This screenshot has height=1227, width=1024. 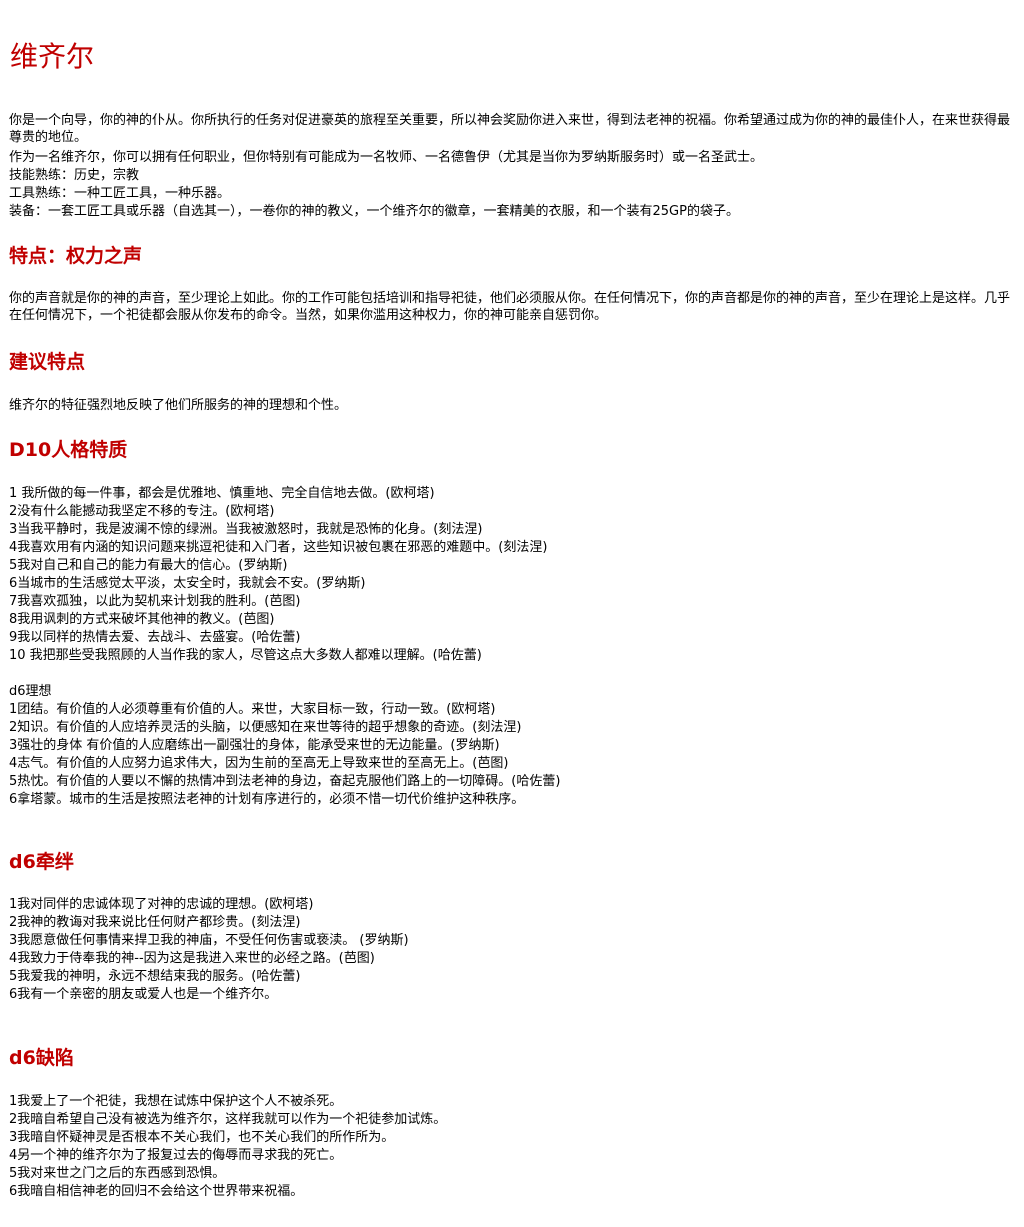 I want to click on list-item: 6拿塔蒙。城市的生活是按照法老神的计划有序进行的，必须不惜一切代价维护这种秩序。, so click(x=267, y=799).